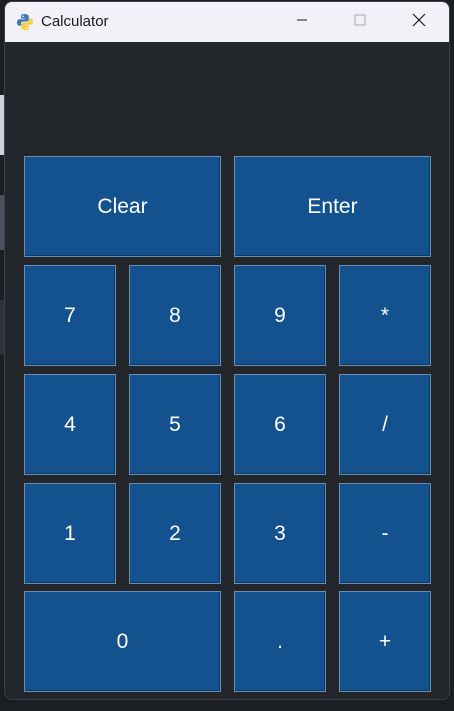  I want to click on minimize-button, so click(302, 22).